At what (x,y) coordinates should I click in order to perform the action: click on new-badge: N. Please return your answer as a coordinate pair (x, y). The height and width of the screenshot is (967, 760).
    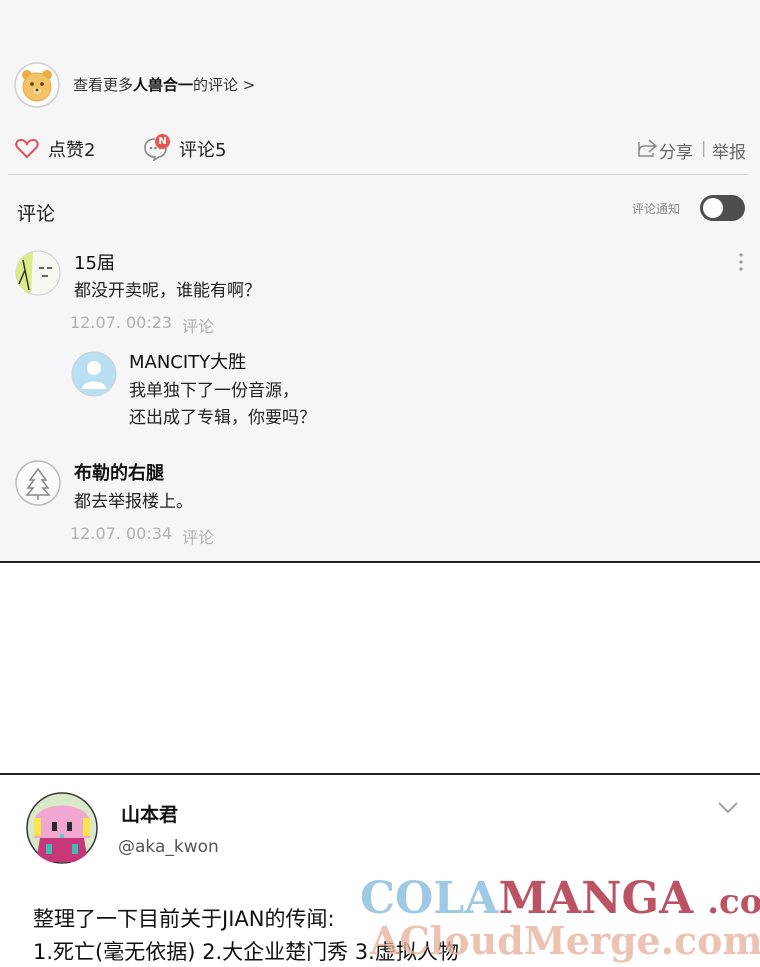
    Looking at the image, I should click on (162, 141).